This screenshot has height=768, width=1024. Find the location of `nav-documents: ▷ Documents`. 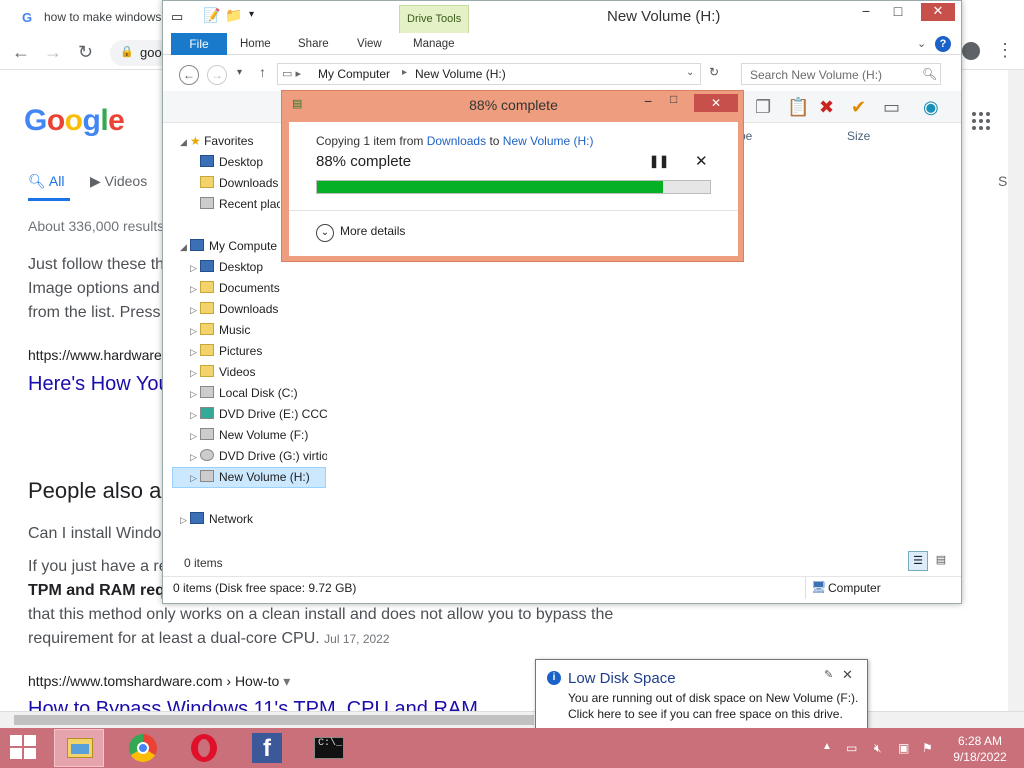

nav-documents: ▷ Documents is located at coordinates (235, 288).